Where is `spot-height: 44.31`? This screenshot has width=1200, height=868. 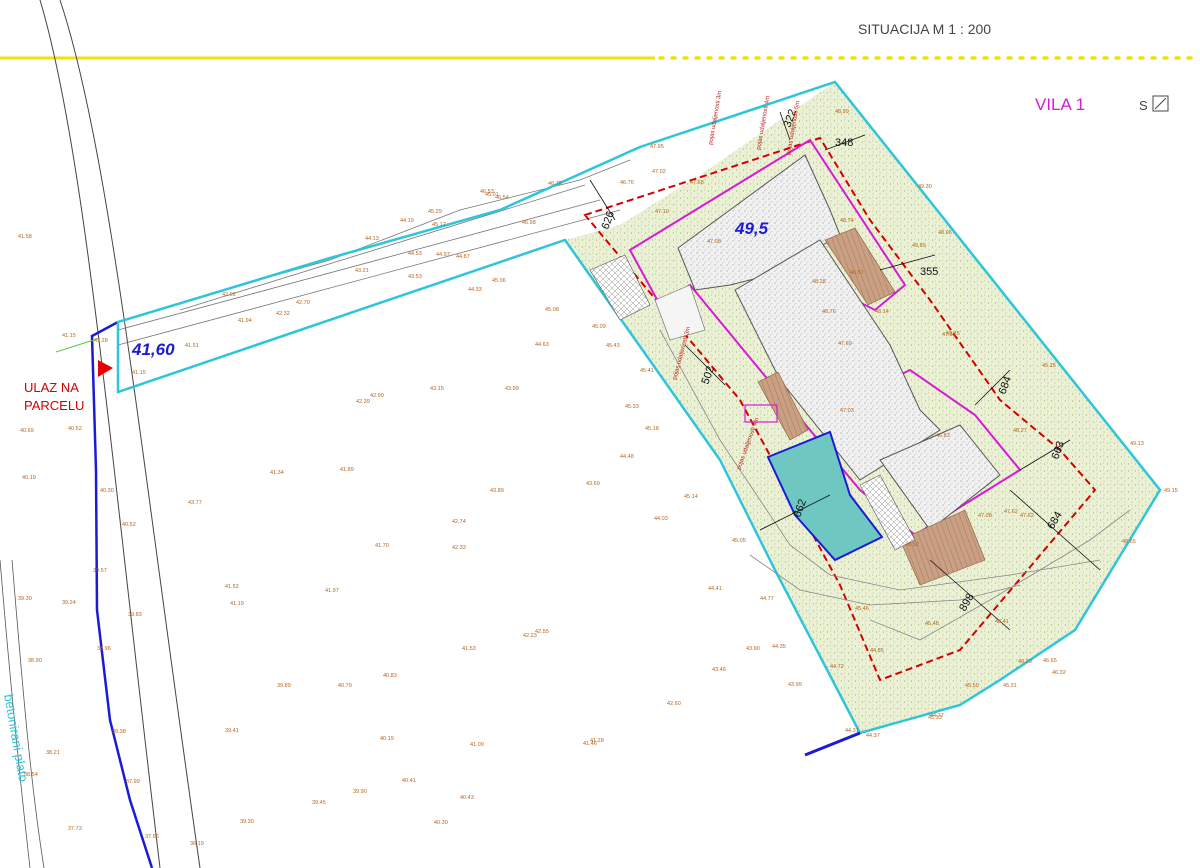
spot-height: 44.31 is located at coordinates (852, 731).